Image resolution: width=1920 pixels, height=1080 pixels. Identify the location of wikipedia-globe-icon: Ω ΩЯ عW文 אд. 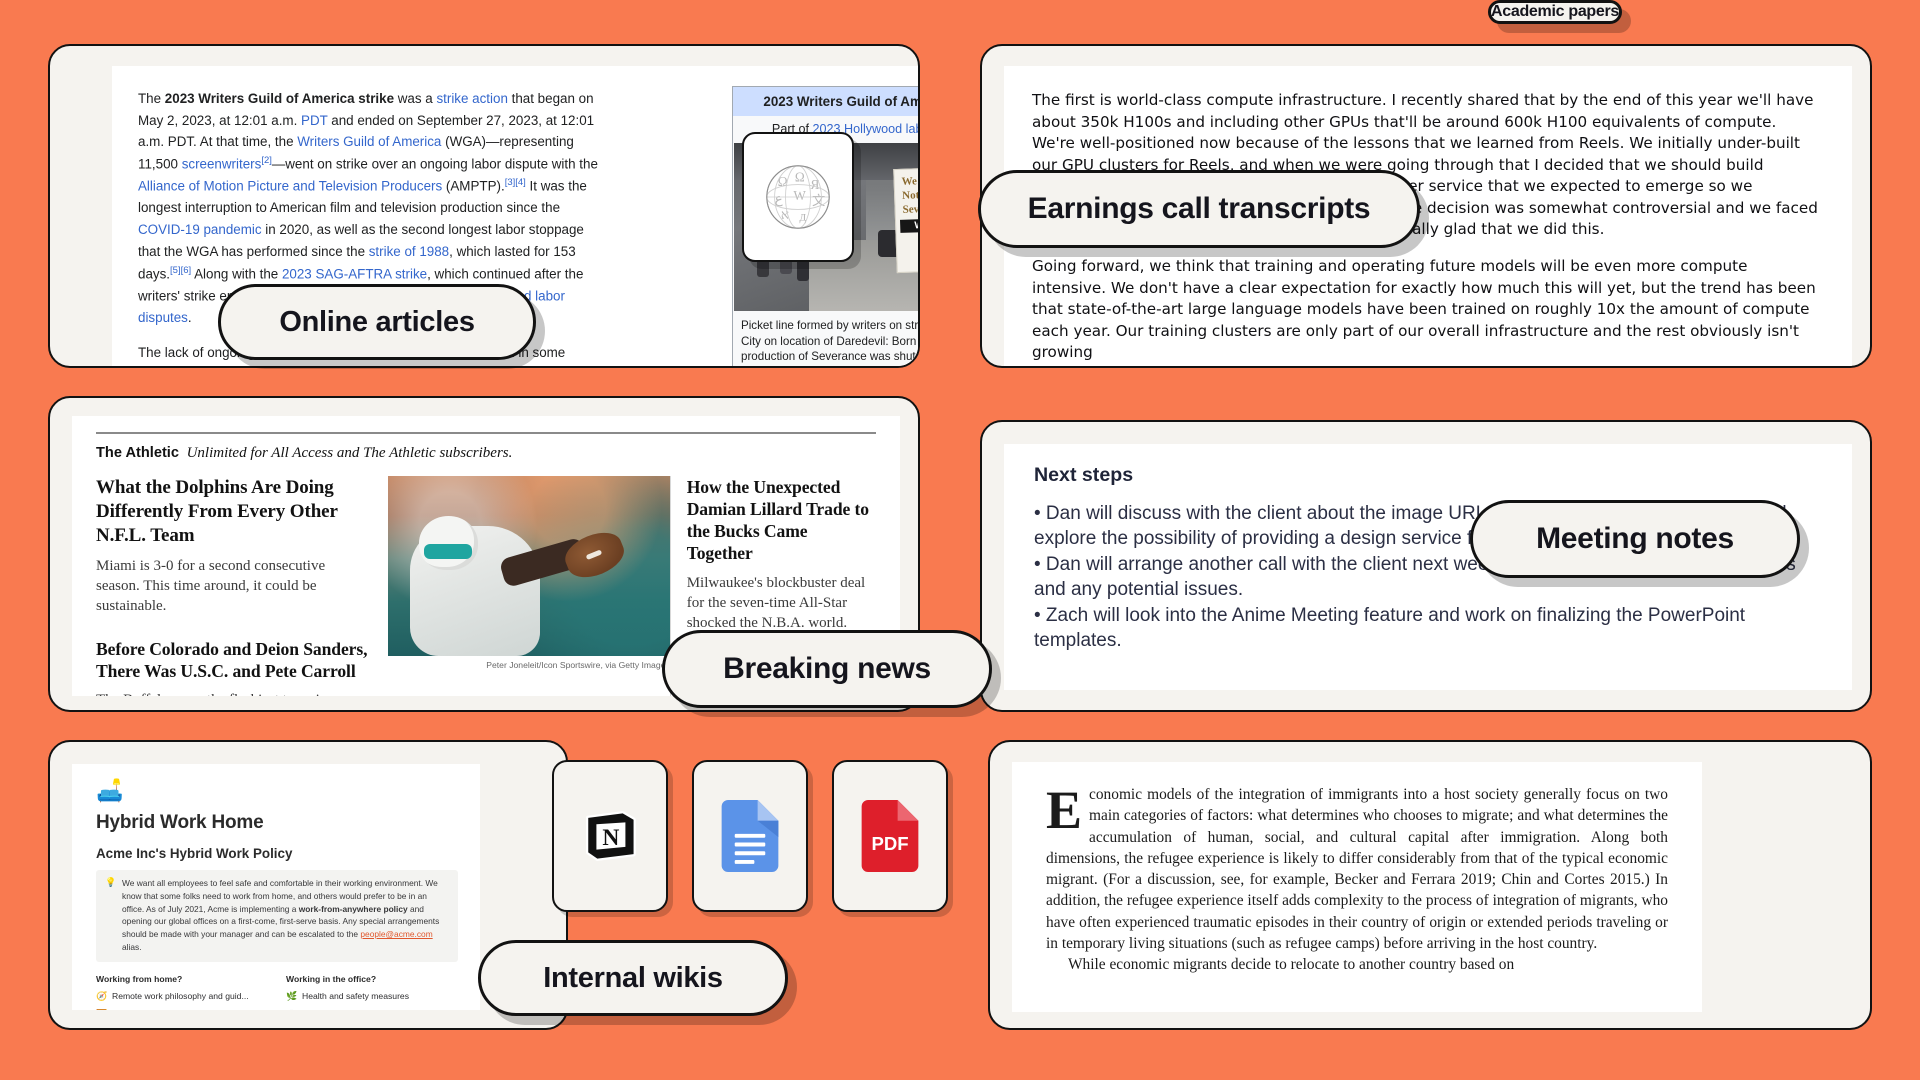
(798, 197).